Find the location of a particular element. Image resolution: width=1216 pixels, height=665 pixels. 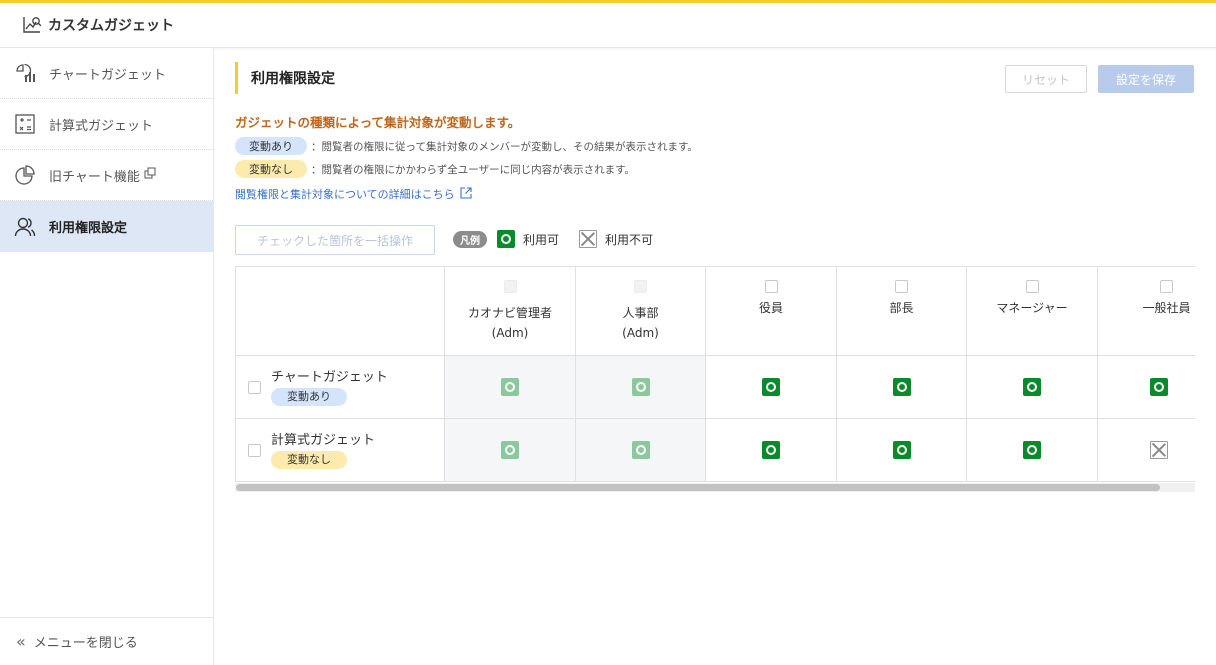

legend-line-fixed: 変動なし ：閲覧者の権限にかかわらず全ユーザーに同じ内容が表示されます。 is located at coordinates (435, 169).